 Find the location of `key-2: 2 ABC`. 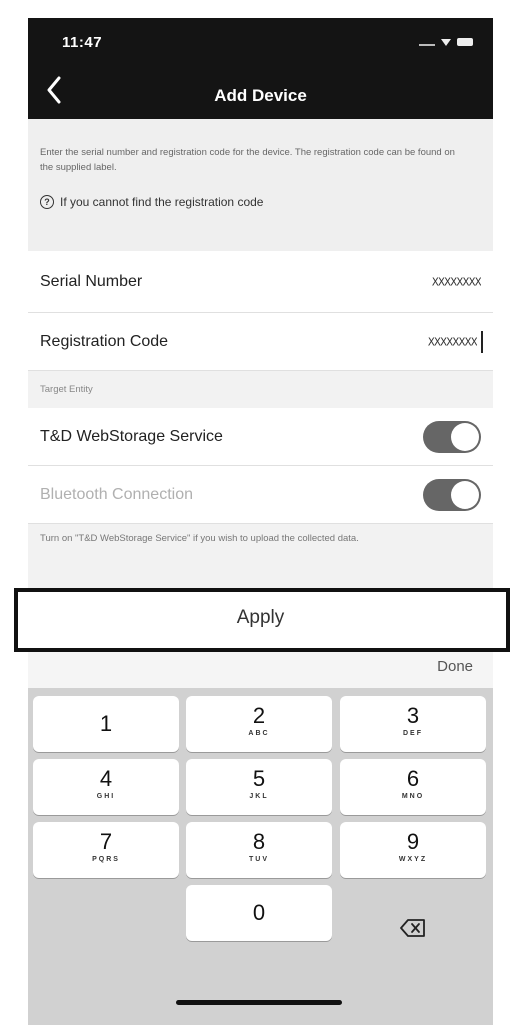

key-2: 2 ABC is located at coordinates (259, 724).